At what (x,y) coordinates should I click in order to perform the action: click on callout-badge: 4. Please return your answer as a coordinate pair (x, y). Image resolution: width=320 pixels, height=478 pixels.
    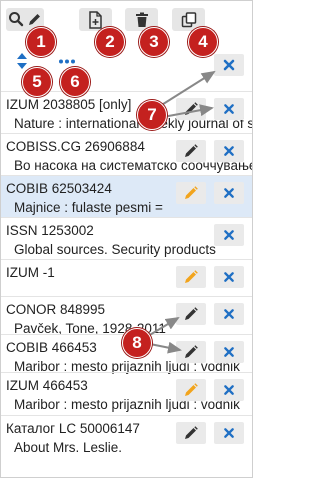
    Looking at the image, I should click on (203, 42).